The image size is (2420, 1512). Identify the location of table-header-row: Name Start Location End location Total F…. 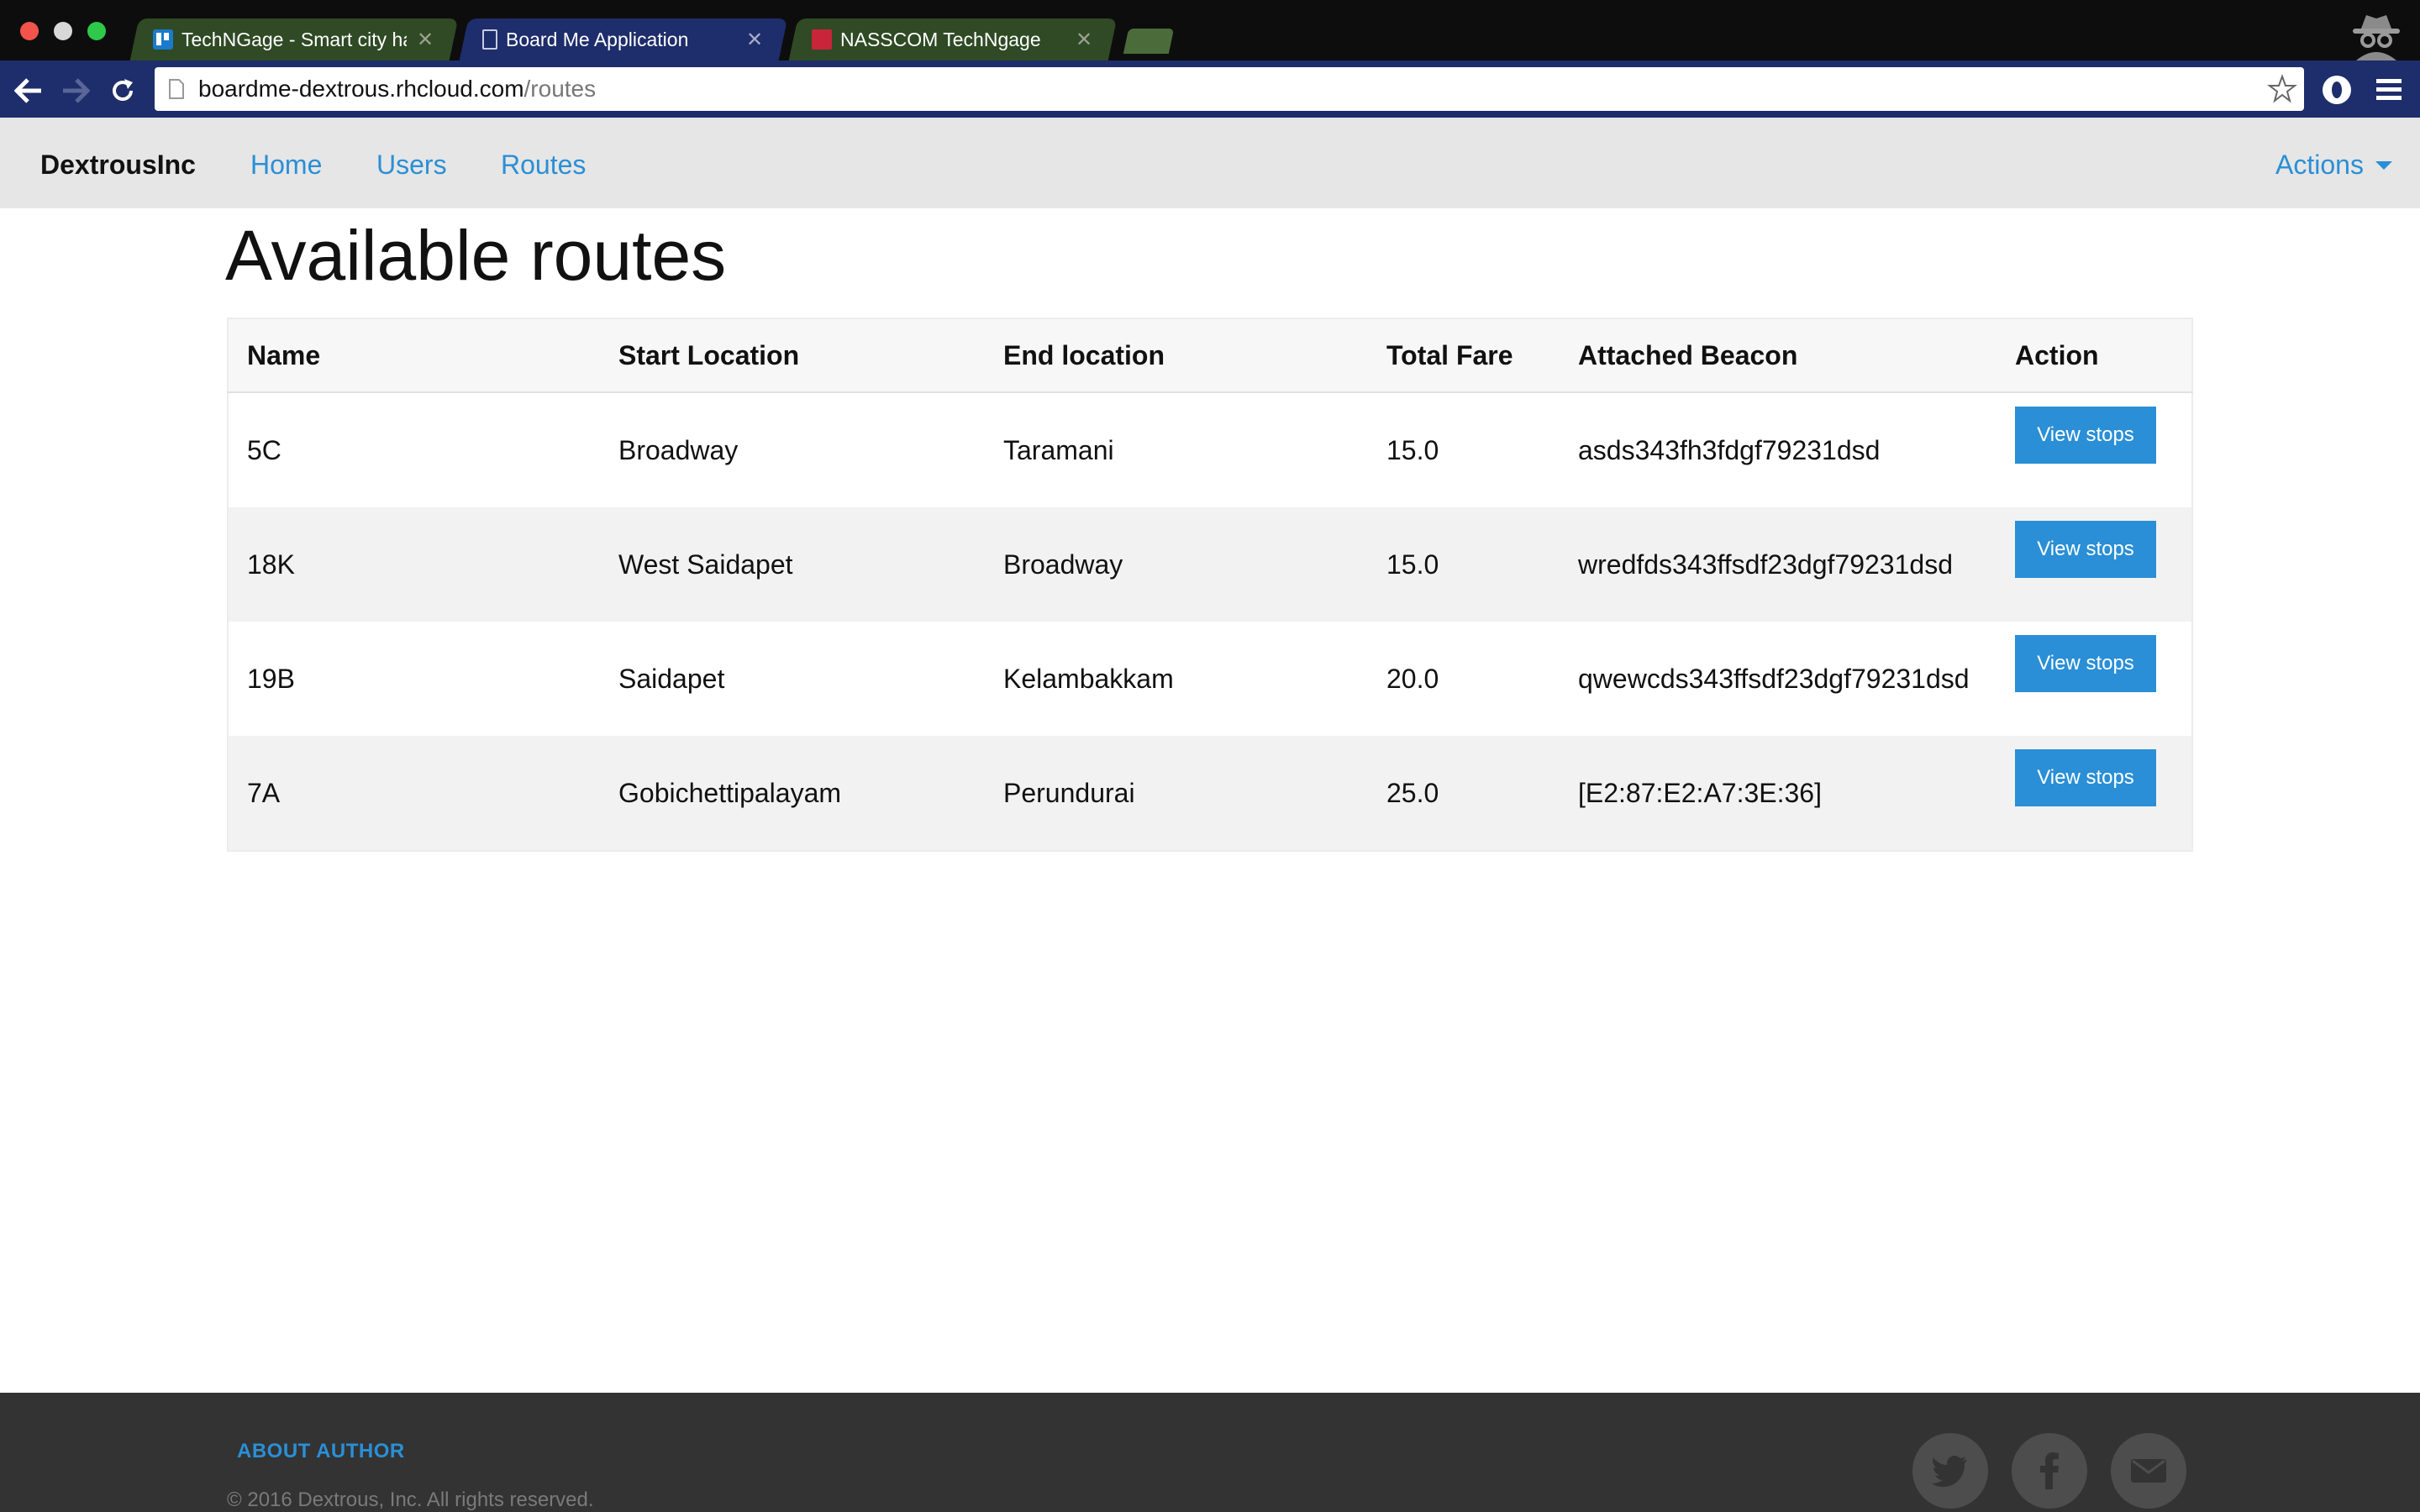
(1210, 355).